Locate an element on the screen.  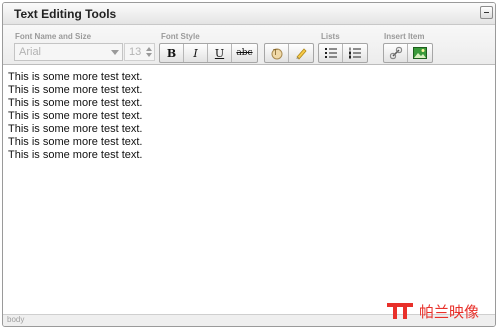
spin-down-icon is located at coordinates (149, 55).